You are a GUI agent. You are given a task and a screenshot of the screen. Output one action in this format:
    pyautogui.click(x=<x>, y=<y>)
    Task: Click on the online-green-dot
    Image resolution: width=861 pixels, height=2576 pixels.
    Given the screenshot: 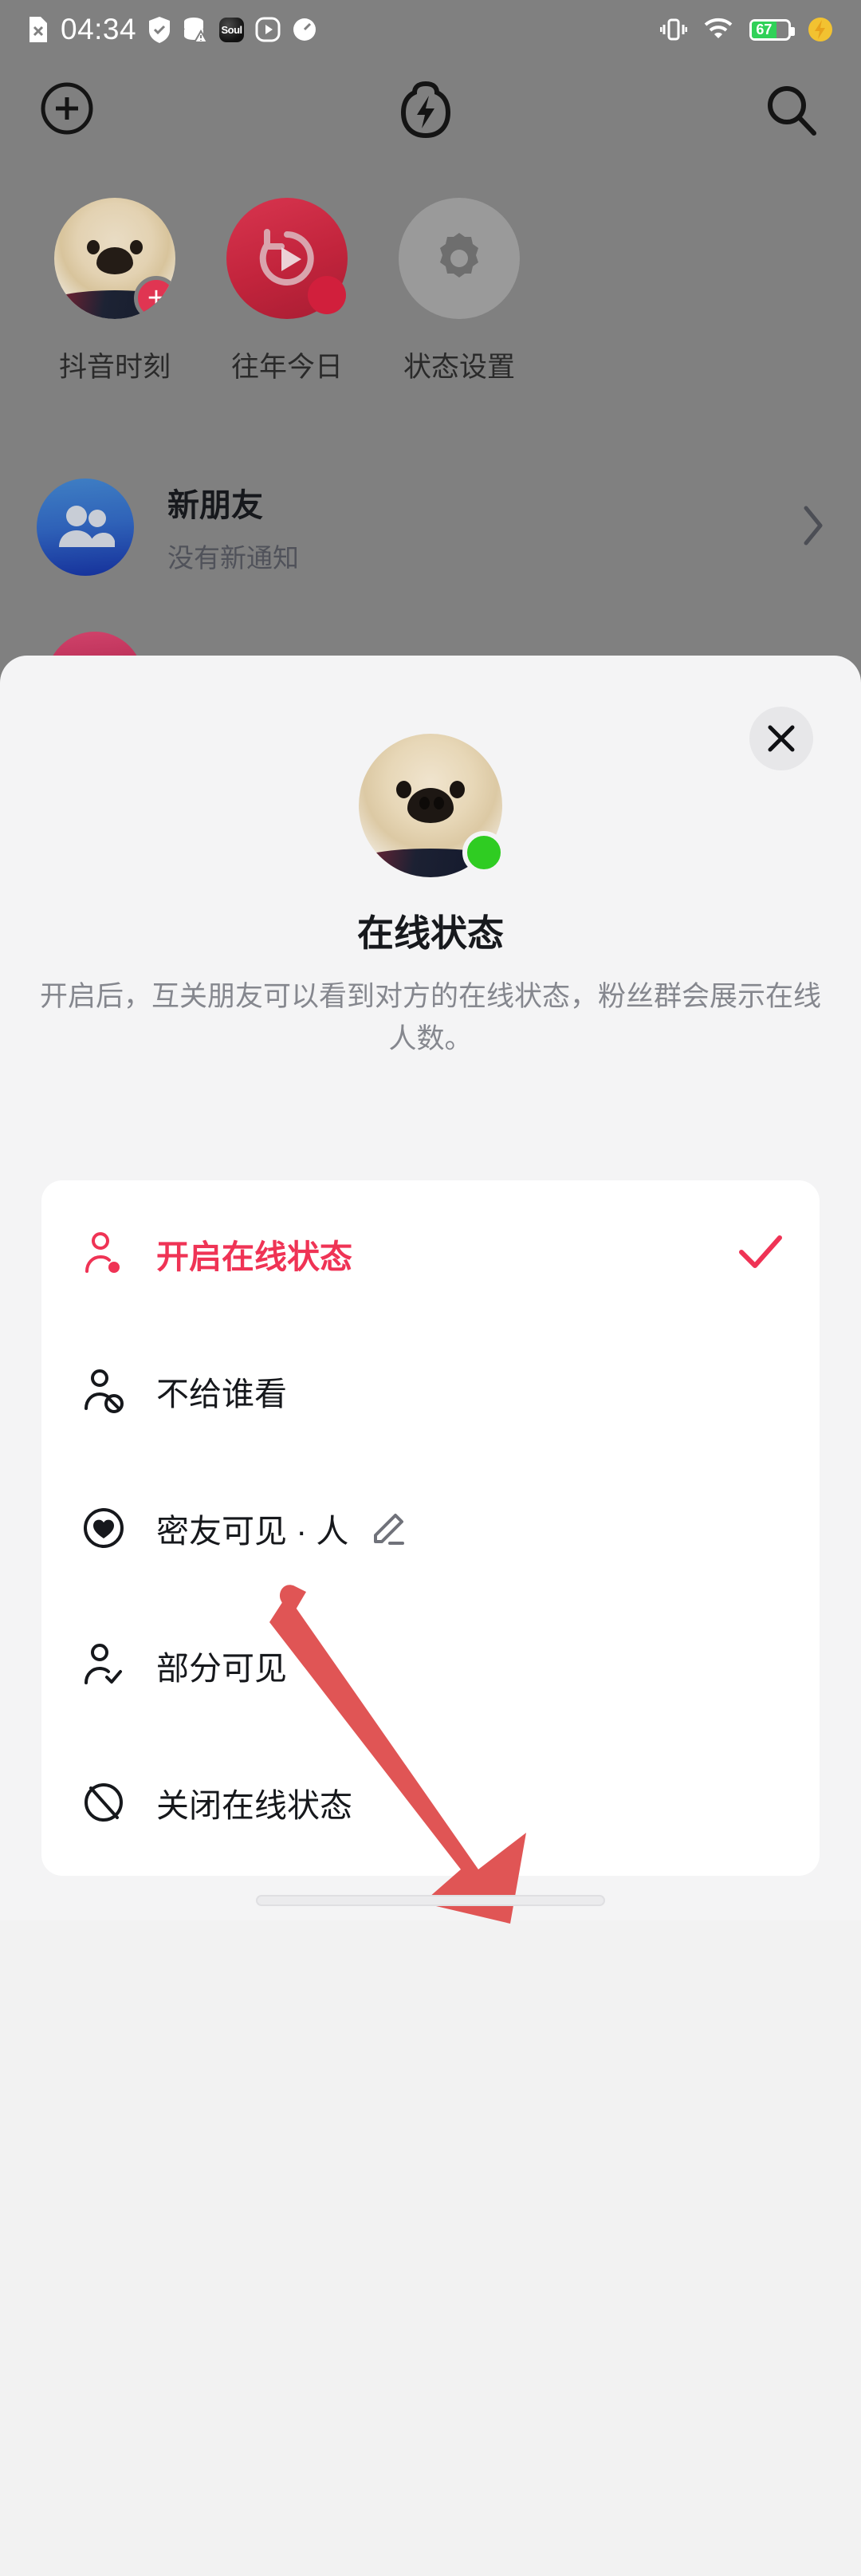 What is the action you would take?
    pyautogui.click(x=483, y=852)
    